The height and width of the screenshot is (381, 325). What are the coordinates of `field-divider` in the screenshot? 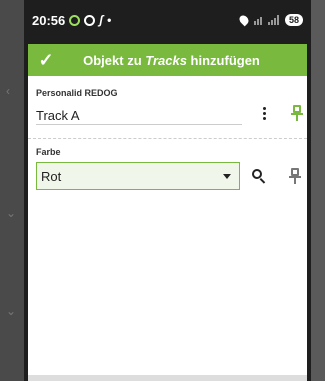 It's located at (167, 138).